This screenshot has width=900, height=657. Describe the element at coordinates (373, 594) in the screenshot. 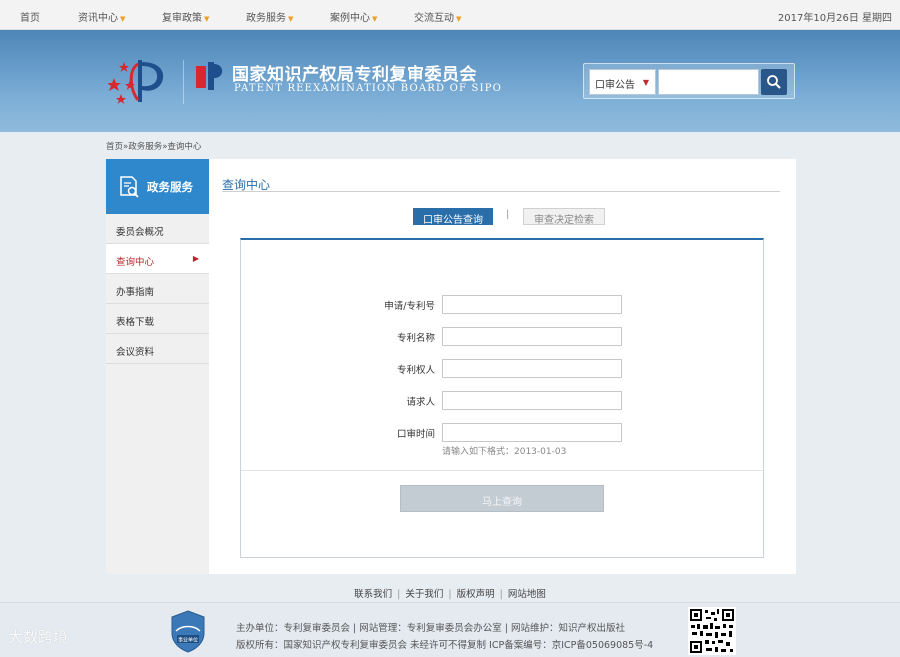

I see `footer-link-contact: 联系我们` at that location.